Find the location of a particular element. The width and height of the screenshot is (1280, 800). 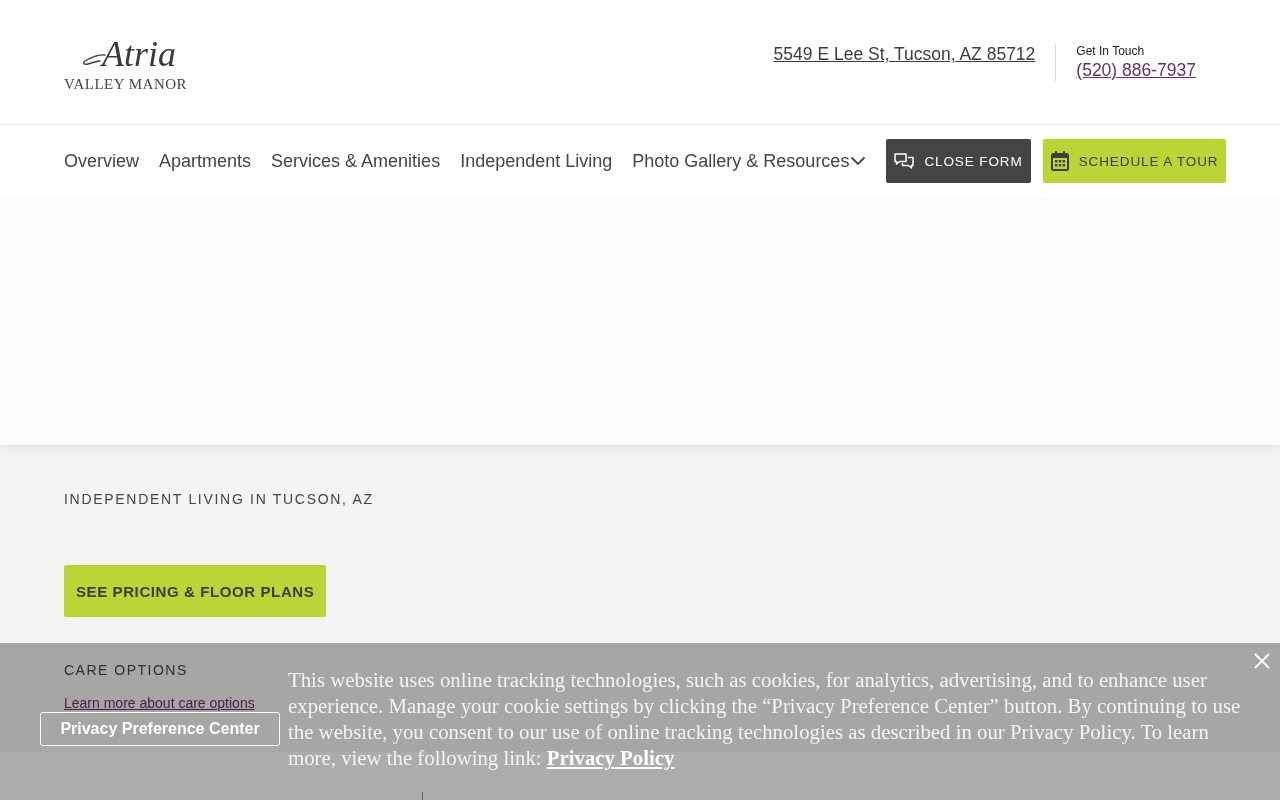

close-icon is located at coordinates (1262, 661).